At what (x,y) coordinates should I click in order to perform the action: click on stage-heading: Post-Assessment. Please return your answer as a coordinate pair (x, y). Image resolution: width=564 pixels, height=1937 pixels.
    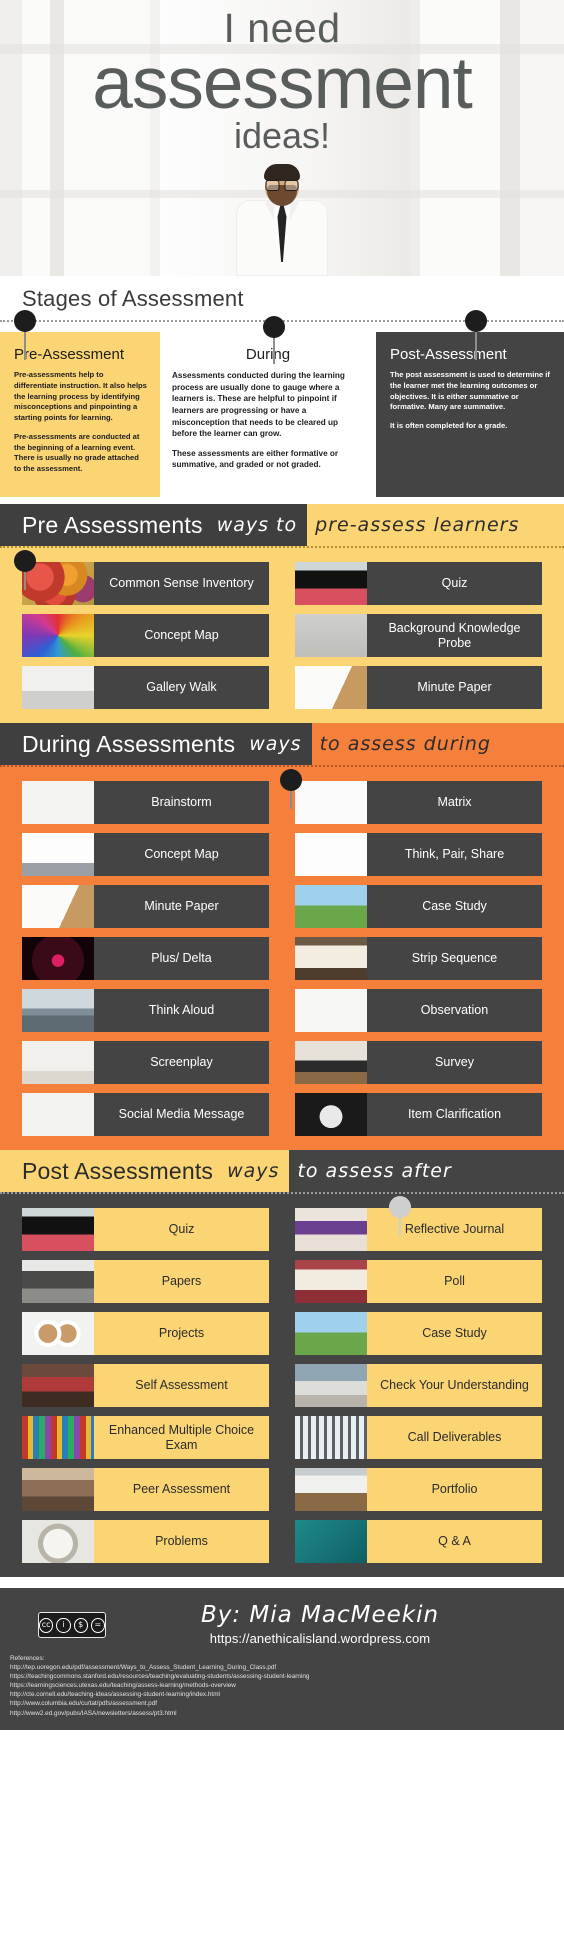
    Looking at the image, I should click on (448, 354).